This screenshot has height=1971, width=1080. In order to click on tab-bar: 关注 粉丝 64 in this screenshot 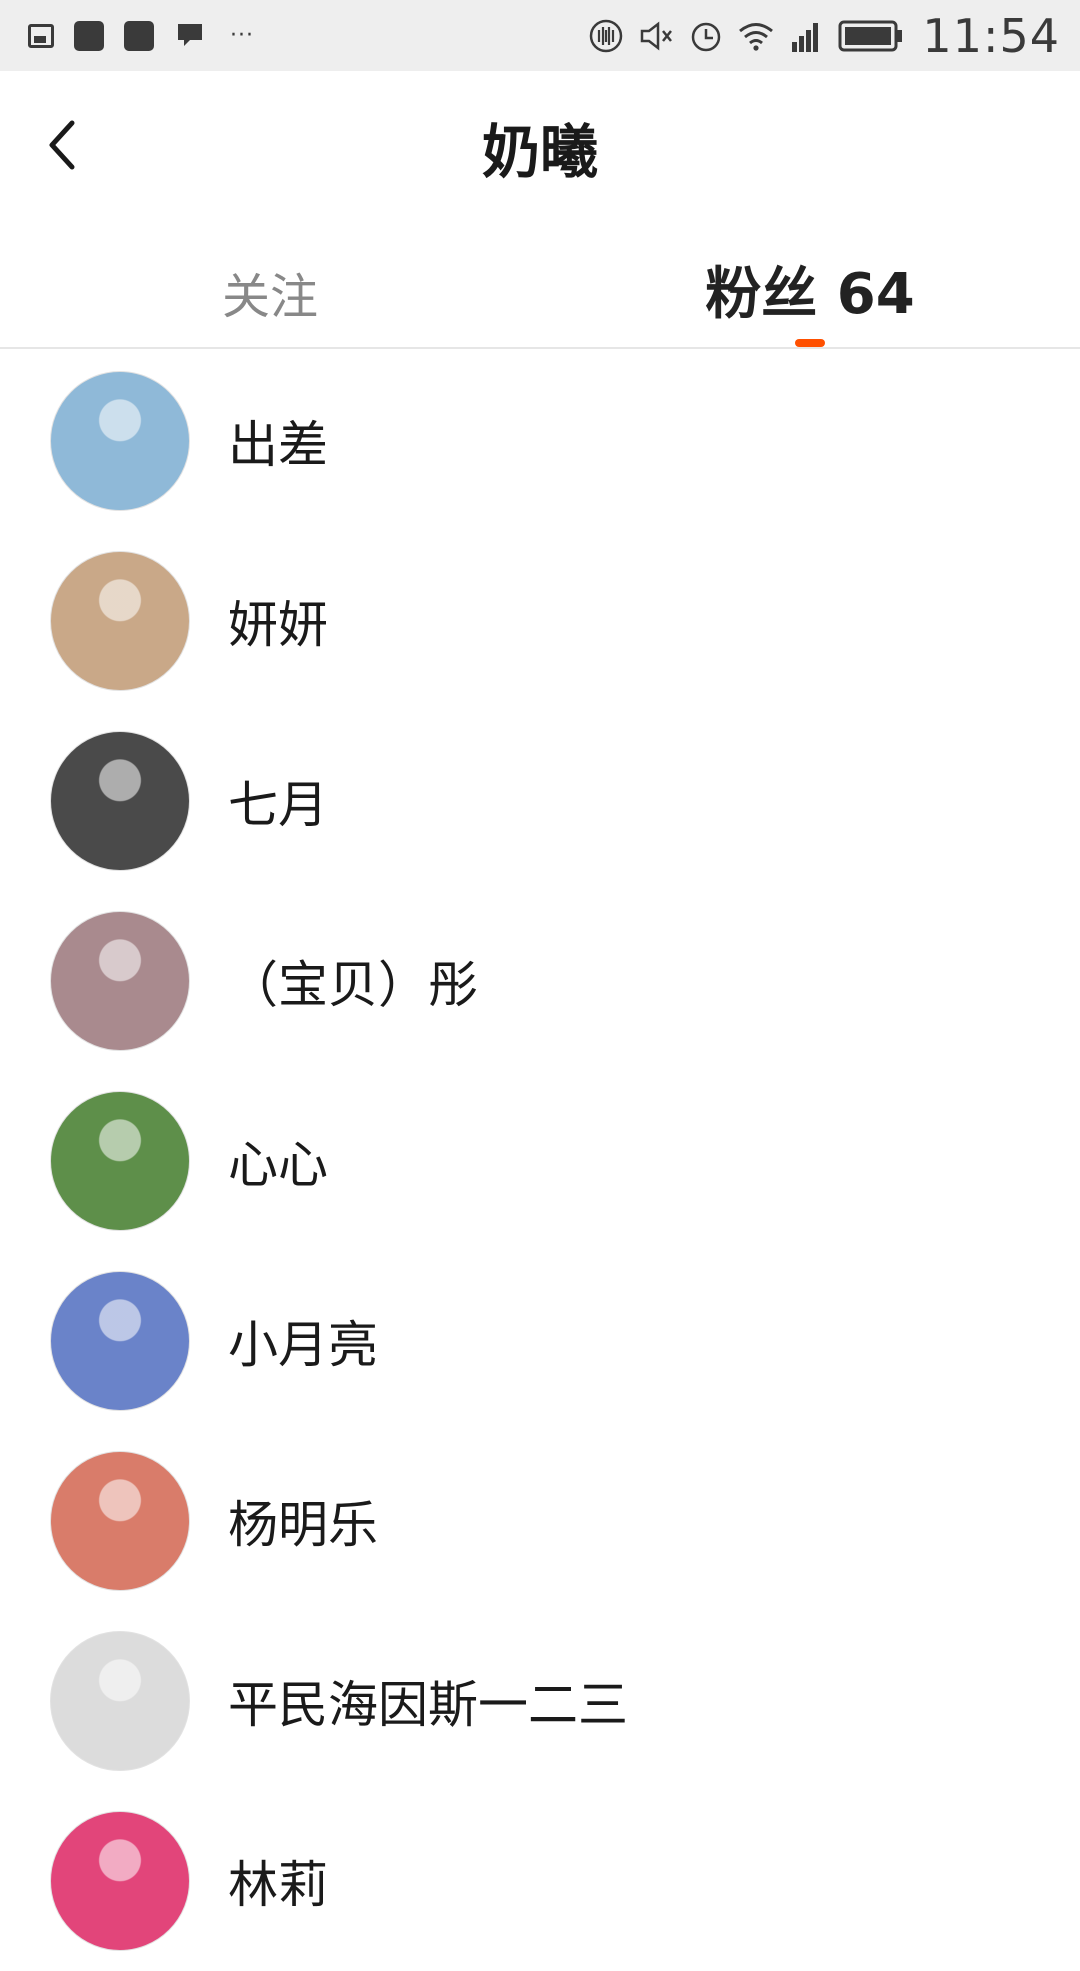, I will do `click(540, 284)`.